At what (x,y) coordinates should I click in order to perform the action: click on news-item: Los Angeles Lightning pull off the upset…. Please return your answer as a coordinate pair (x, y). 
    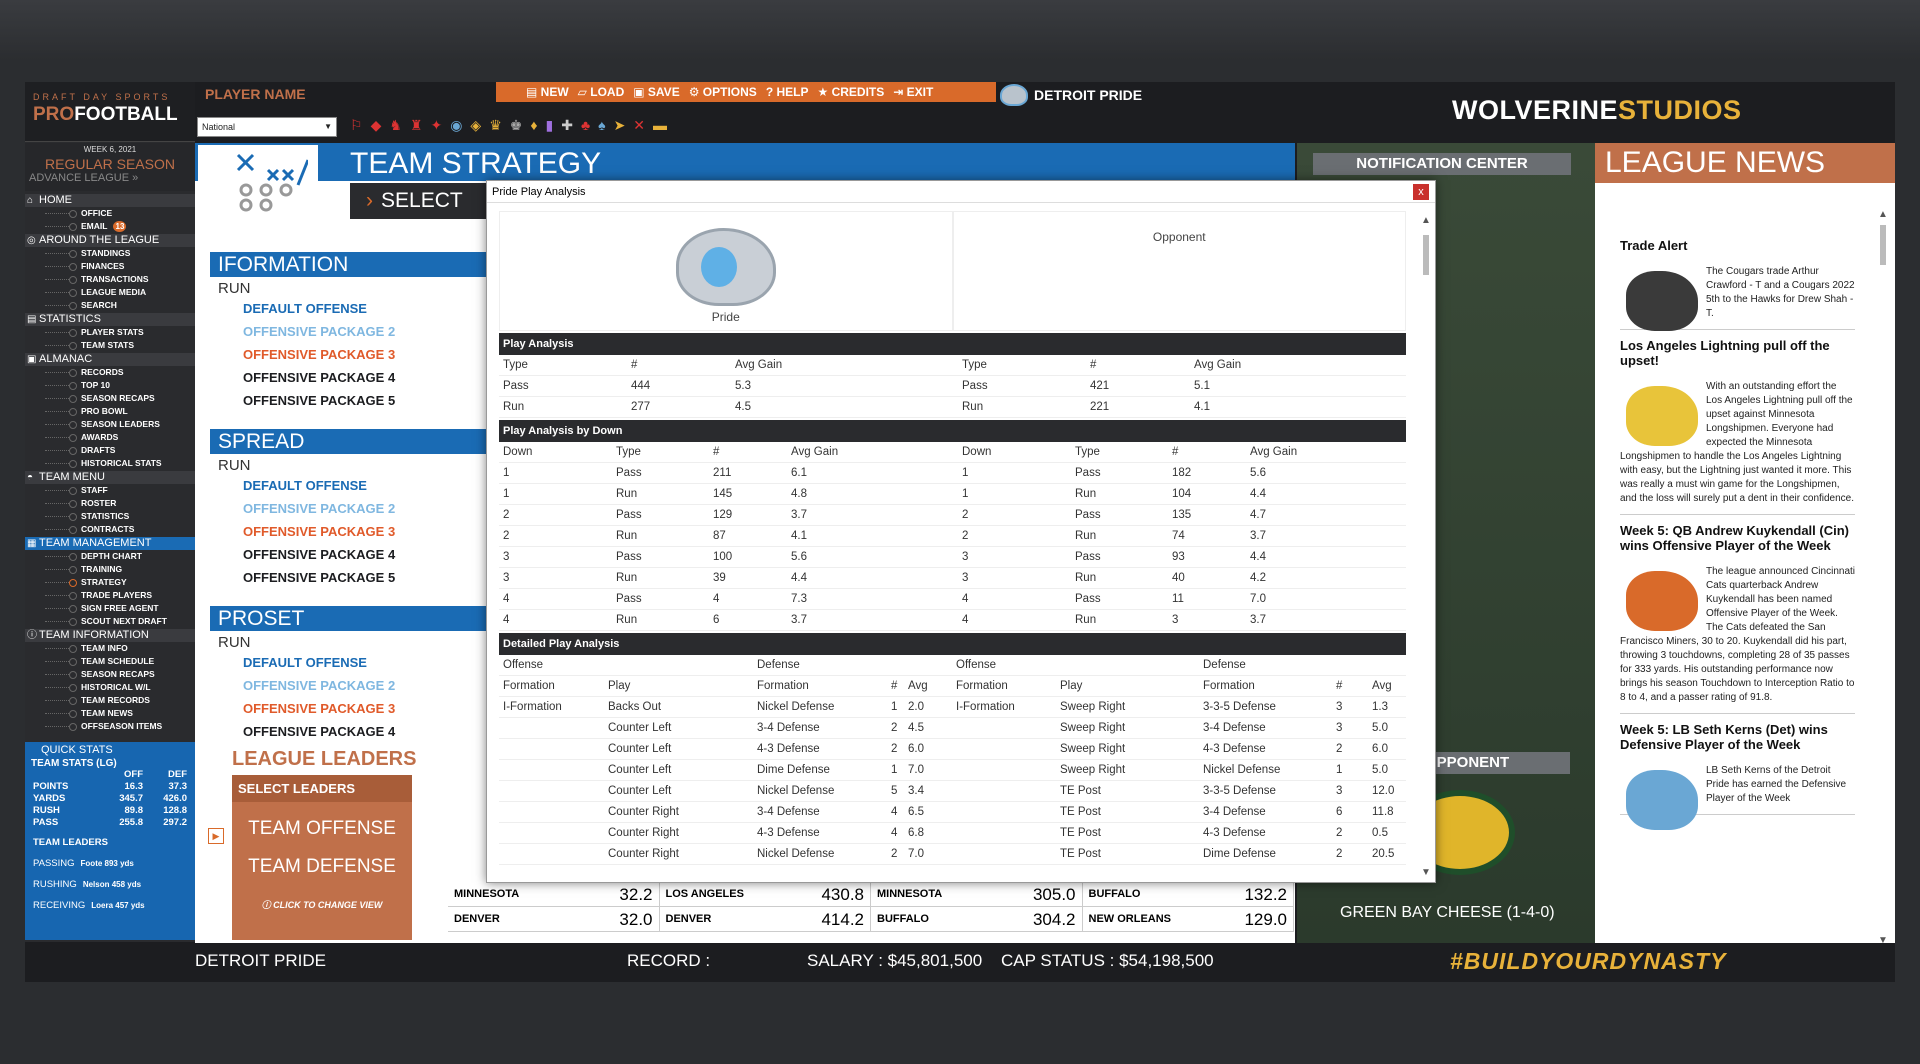
    Looking at the image, I should click on (1737, 426).